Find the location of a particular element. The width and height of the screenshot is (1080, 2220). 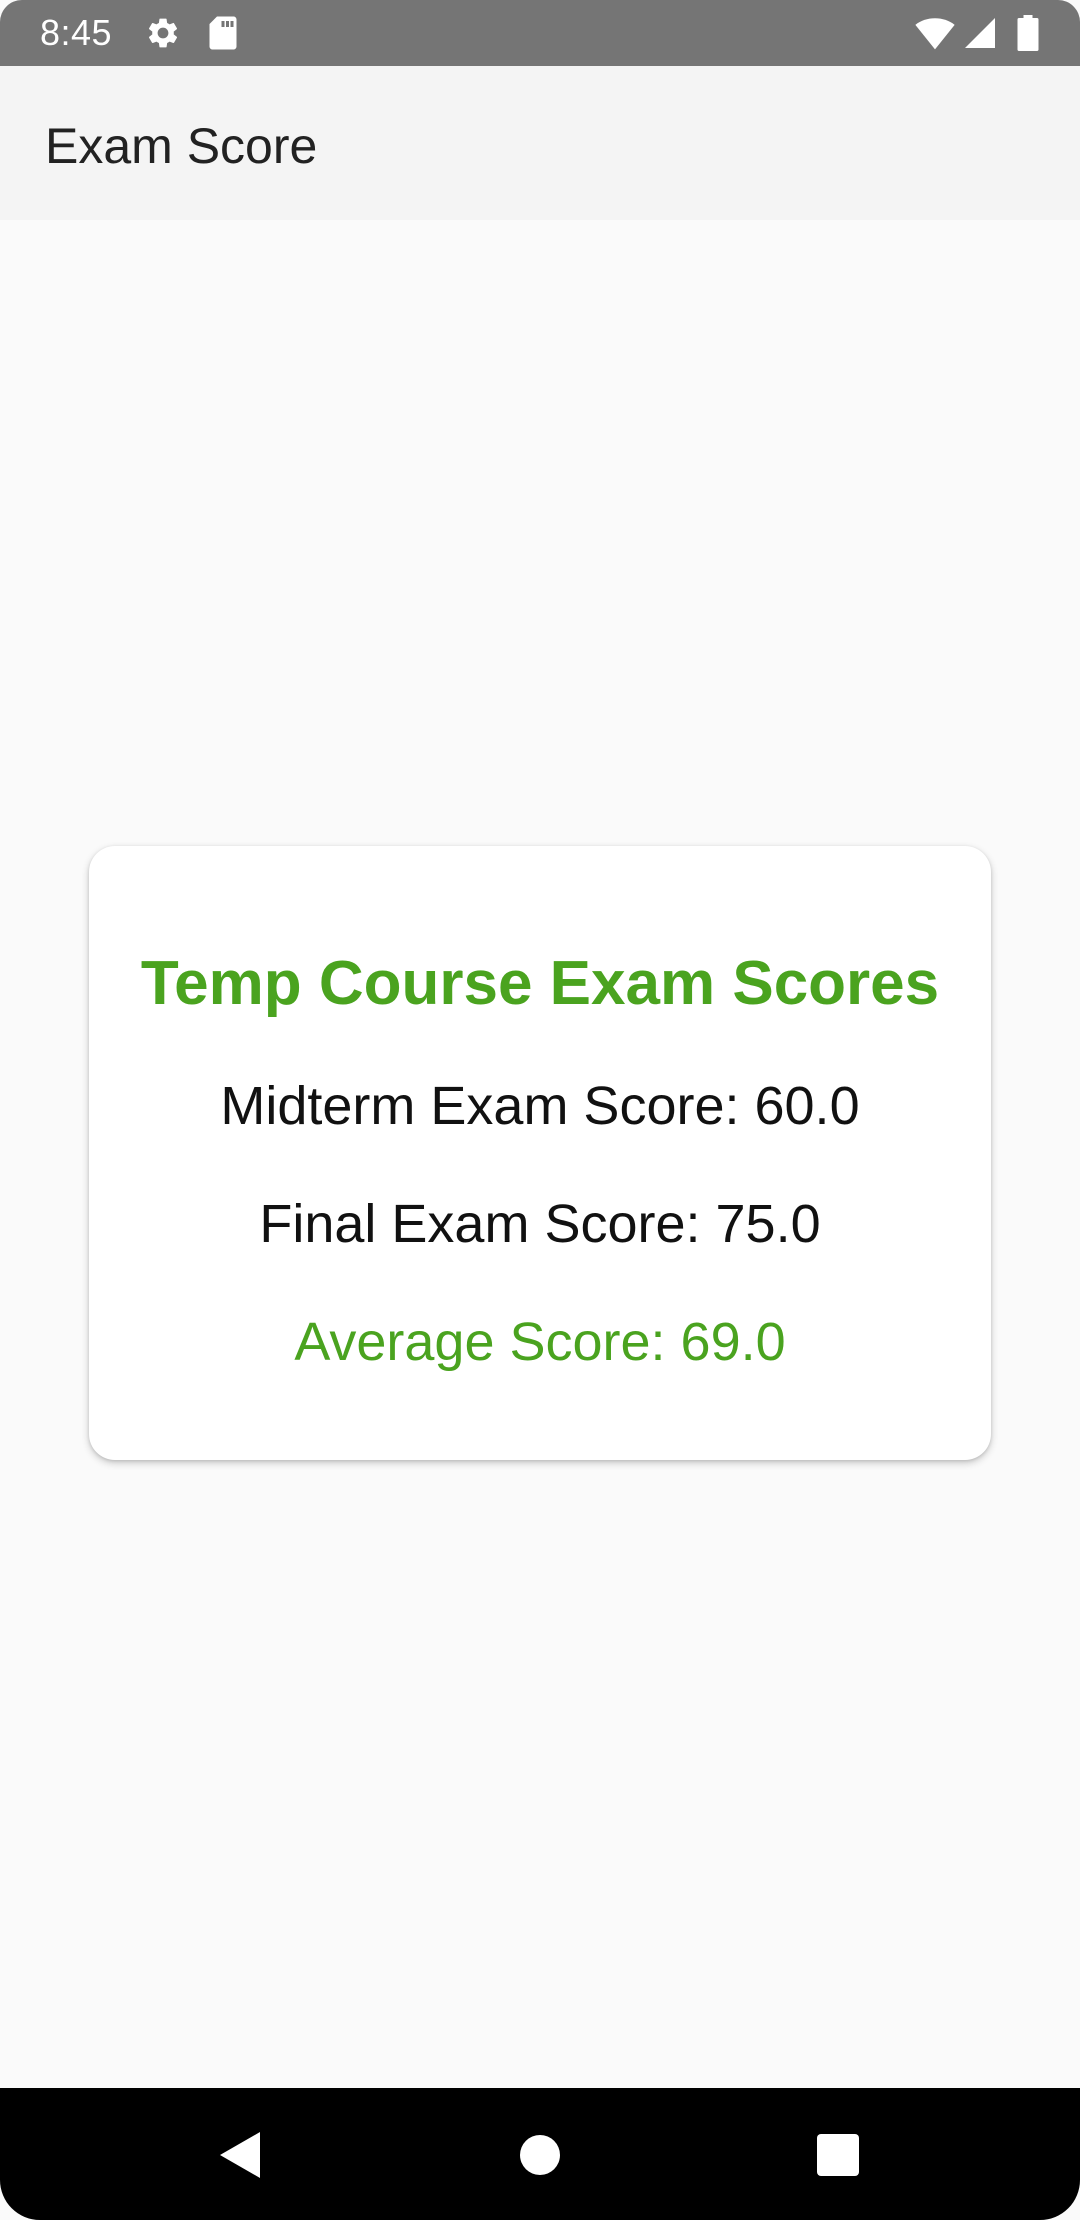

back-icon is located at coordinates (240, 2155).